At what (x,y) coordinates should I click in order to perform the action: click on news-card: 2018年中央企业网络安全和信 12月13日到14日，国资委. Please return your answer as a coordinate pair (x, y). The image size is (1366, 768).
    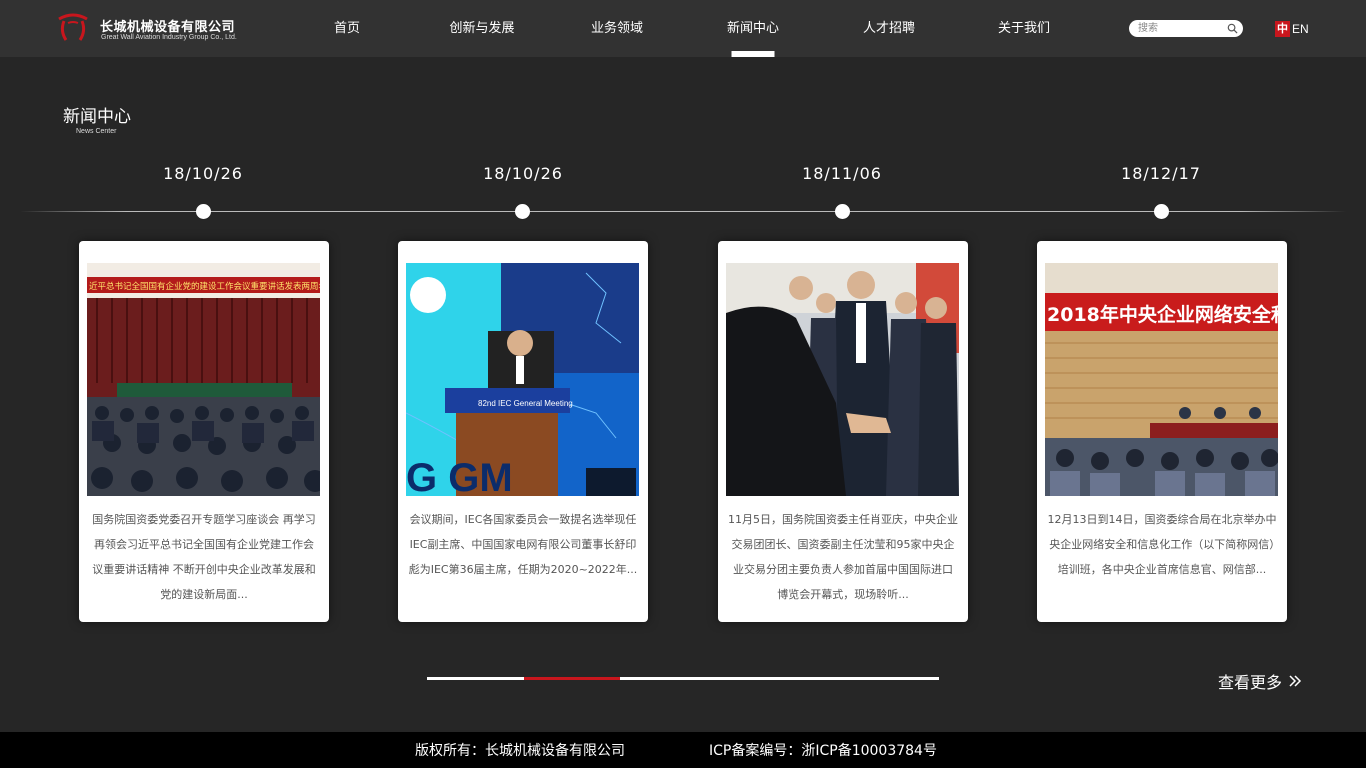
    Looking at the image, I should click on (1162, 431).